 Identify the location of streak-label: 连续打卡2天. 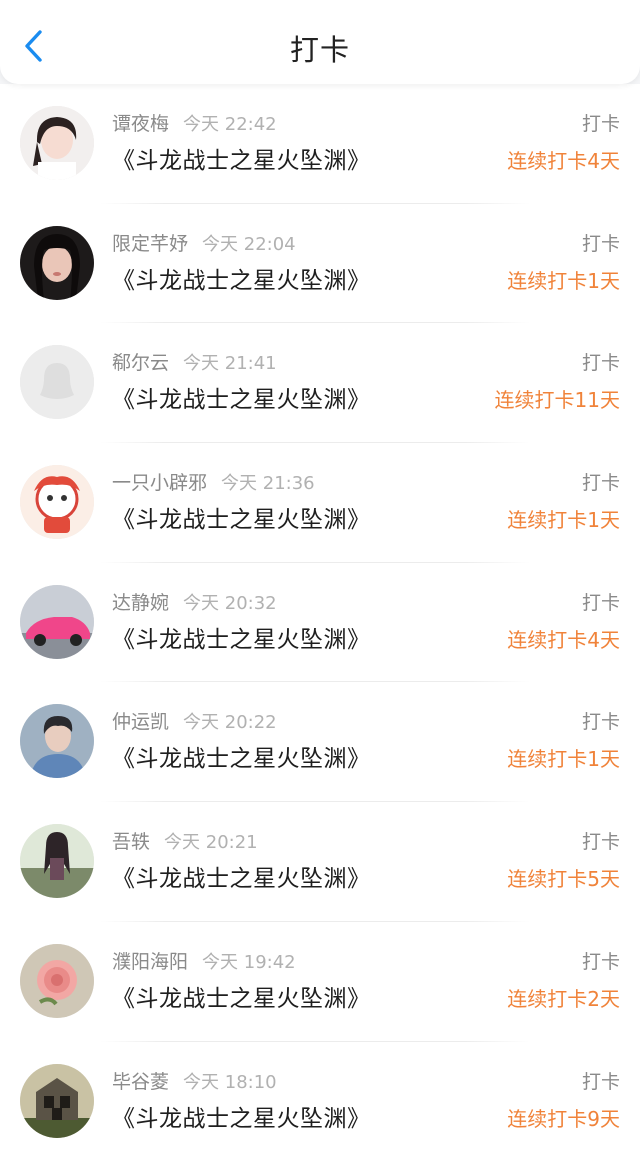
(563, 998).